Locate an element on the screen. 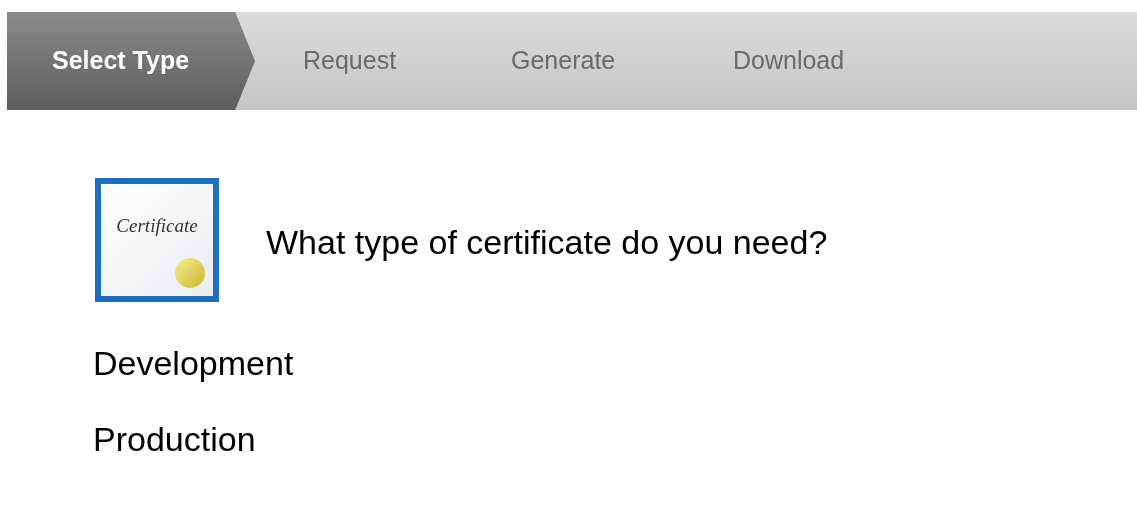 This screenshot has height=510, width=1137. seal-icon is located at coordinates (190, 273).